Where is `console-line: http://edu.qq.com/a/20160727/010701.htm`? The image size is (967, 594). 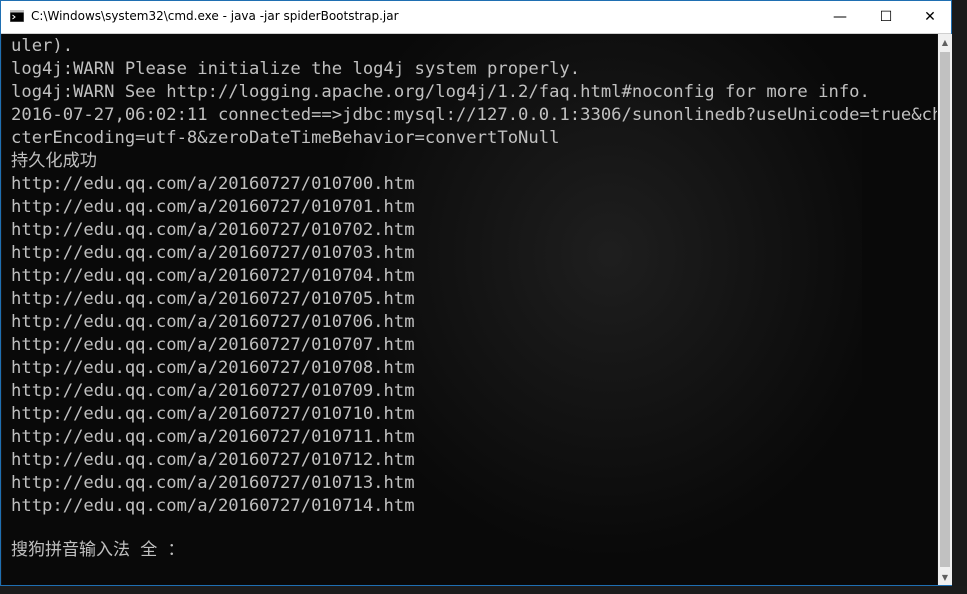 console-line: http://edu.qq.com/a/20160727/010701.htm is located at coordinates (213, 207).